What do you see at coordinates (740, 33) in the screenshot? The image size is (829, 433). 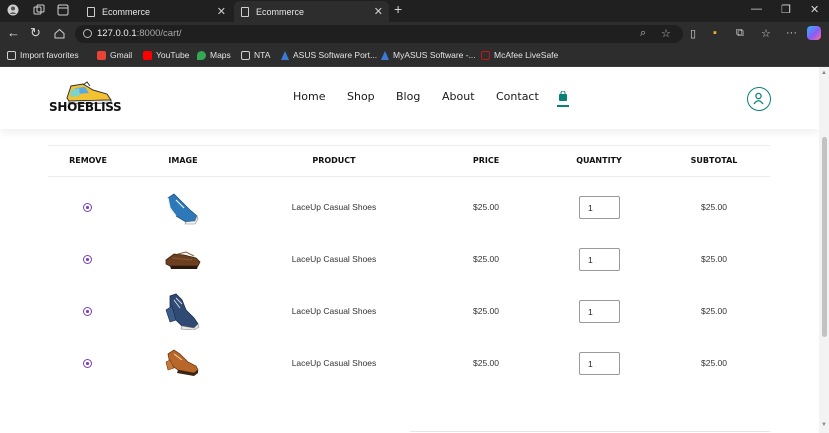 I see `extensions-puzzle-icon: ⧉` at bounding box center [740, 33].